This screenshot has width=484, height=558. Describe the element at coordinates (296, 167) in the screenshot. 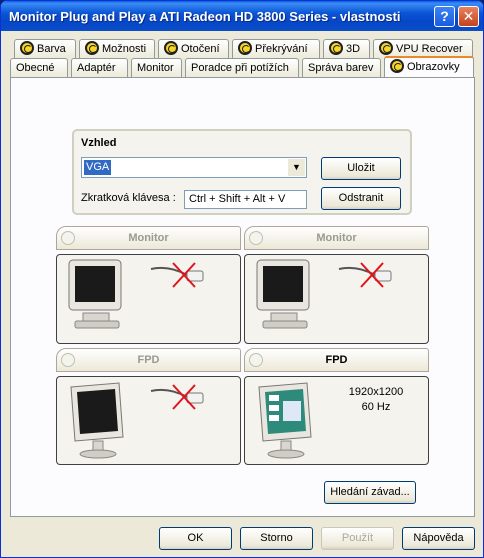

I see `chevron-down-icon: ▼` at that location.